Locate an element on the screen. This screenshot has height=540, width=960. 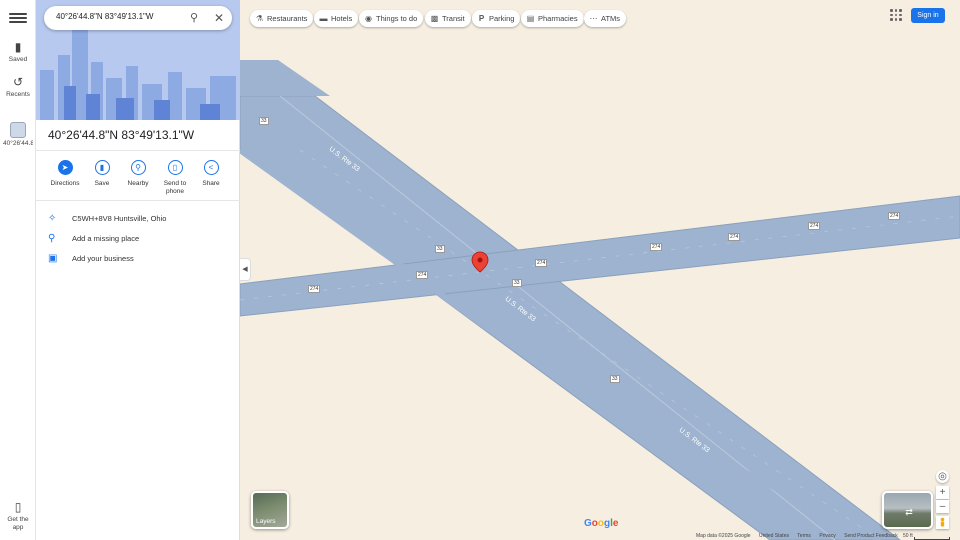
plus-icon: + is located at coordinates (942, 492).